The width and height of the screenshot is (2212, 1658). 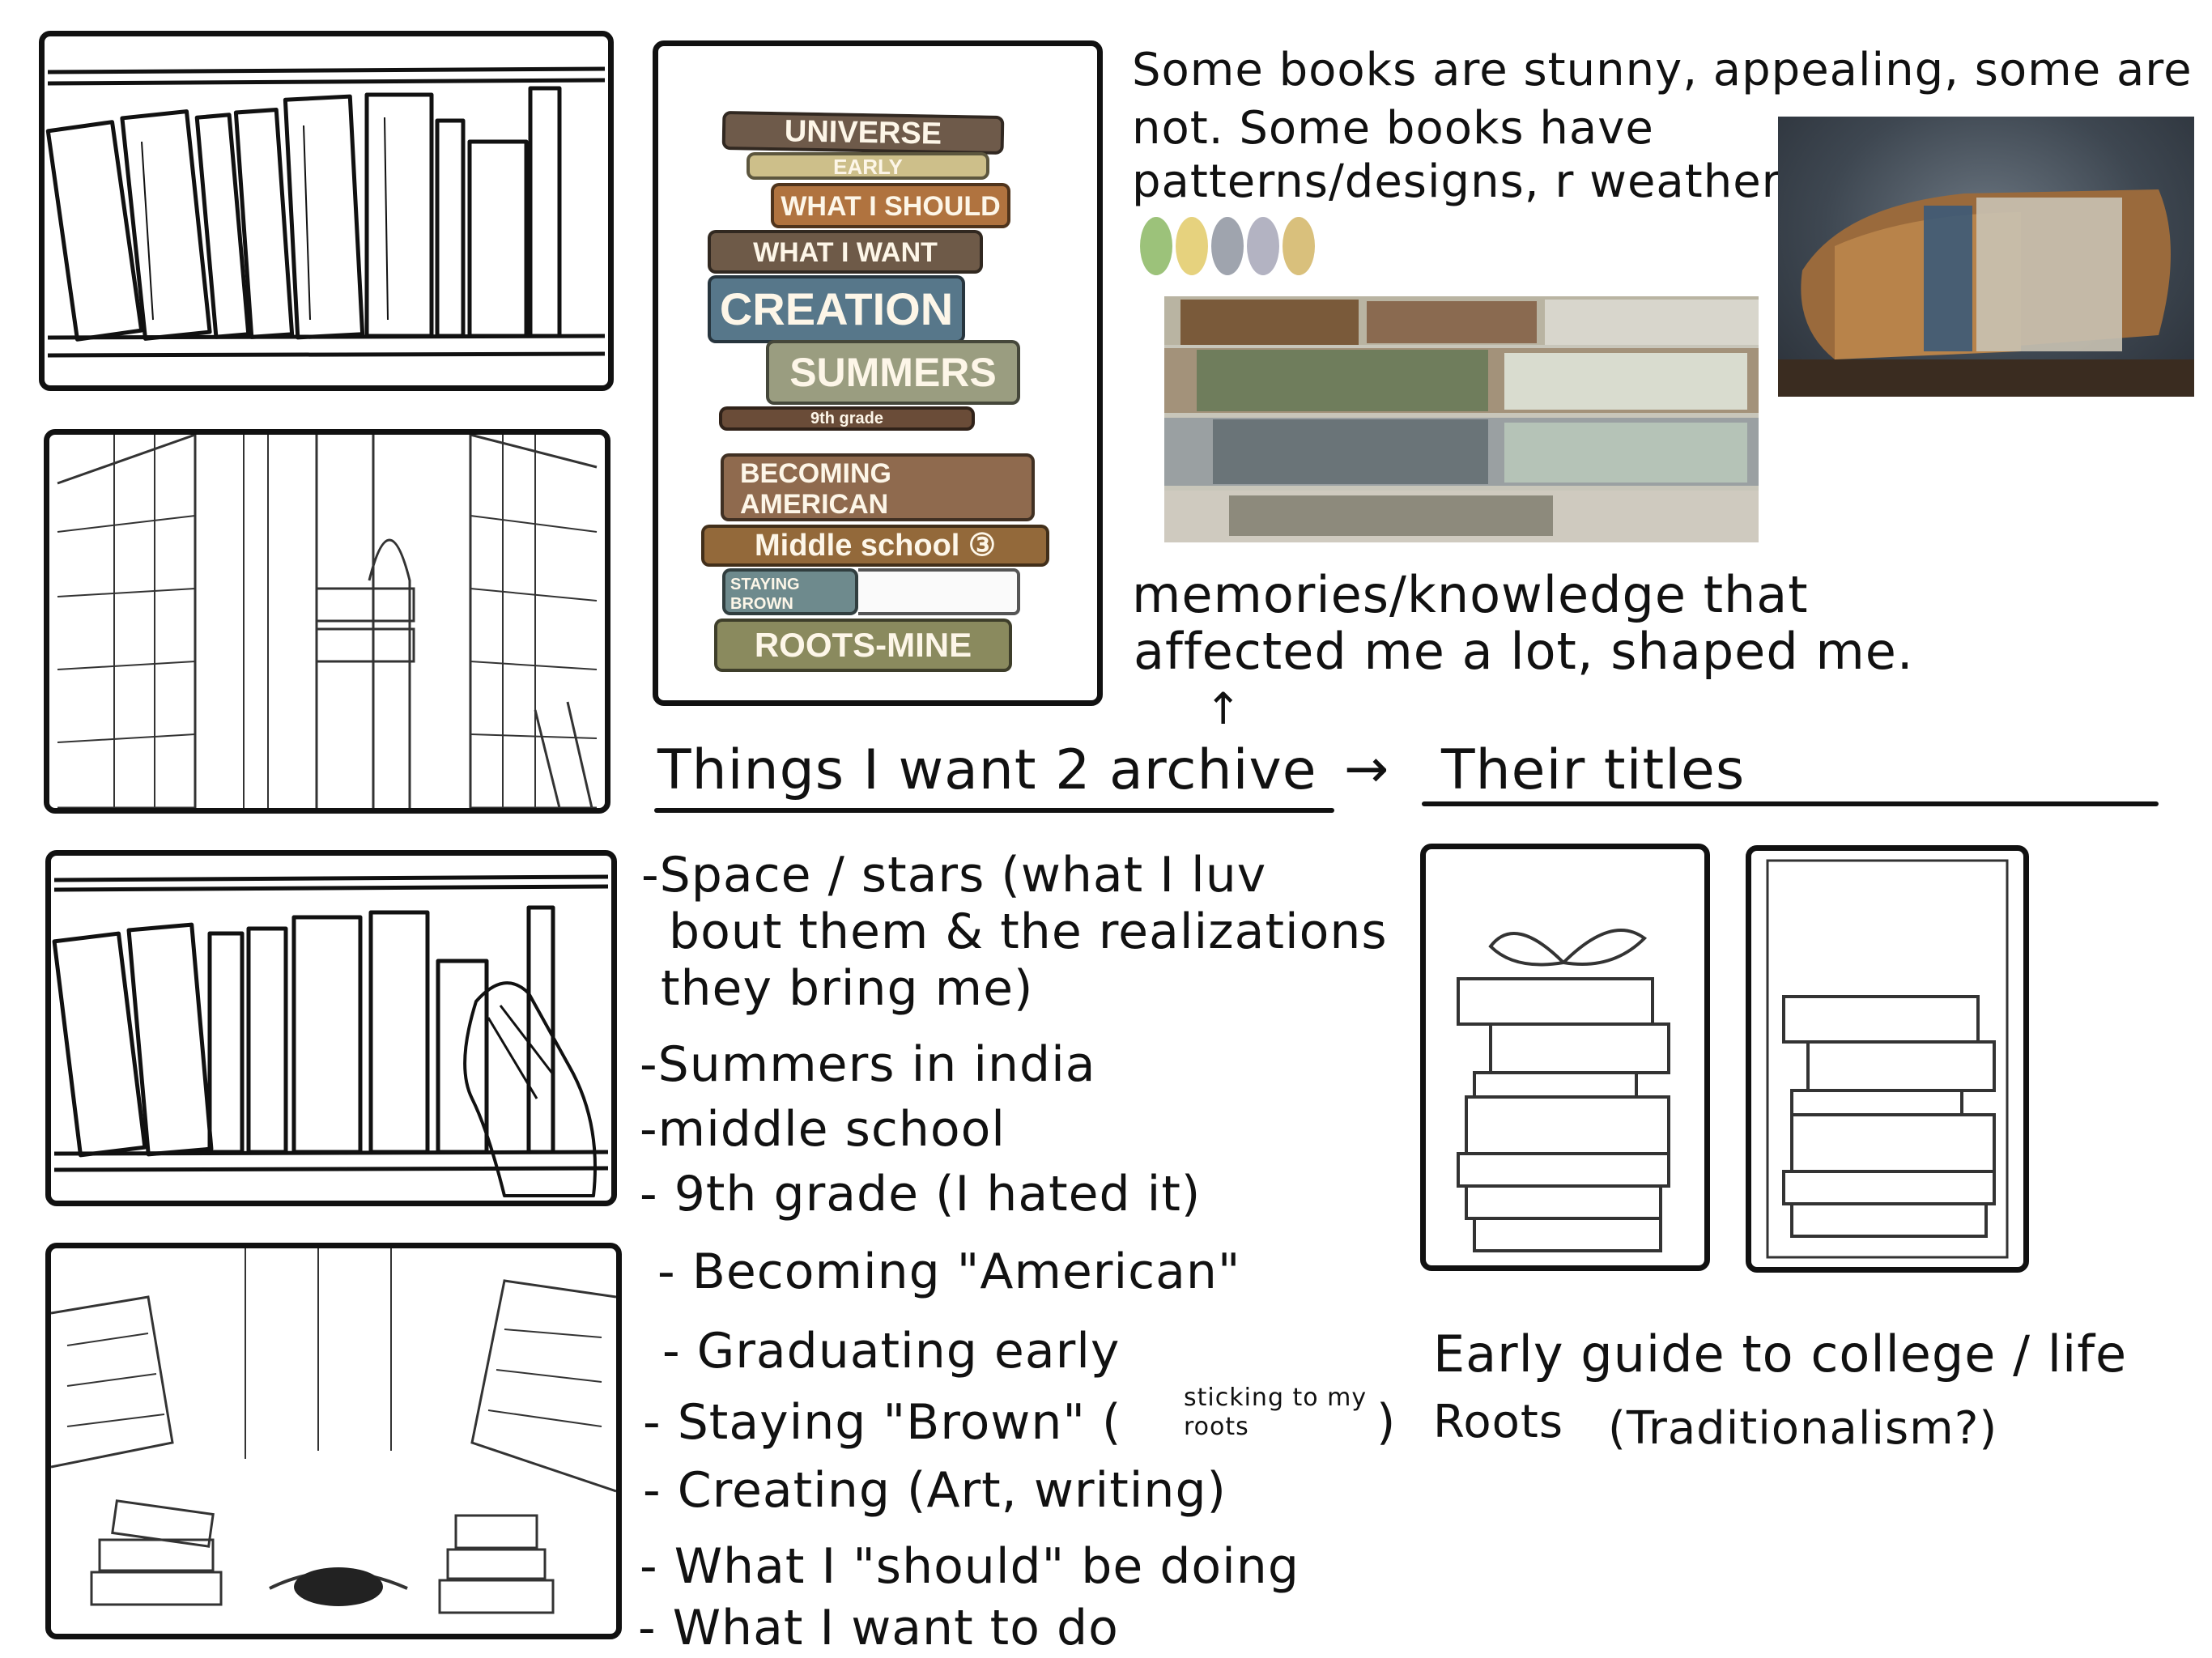 What do you see at coordinates (1791, 803) in the screenshot?
I see `heading-underline-titles` at bounding box center [1791, 803].